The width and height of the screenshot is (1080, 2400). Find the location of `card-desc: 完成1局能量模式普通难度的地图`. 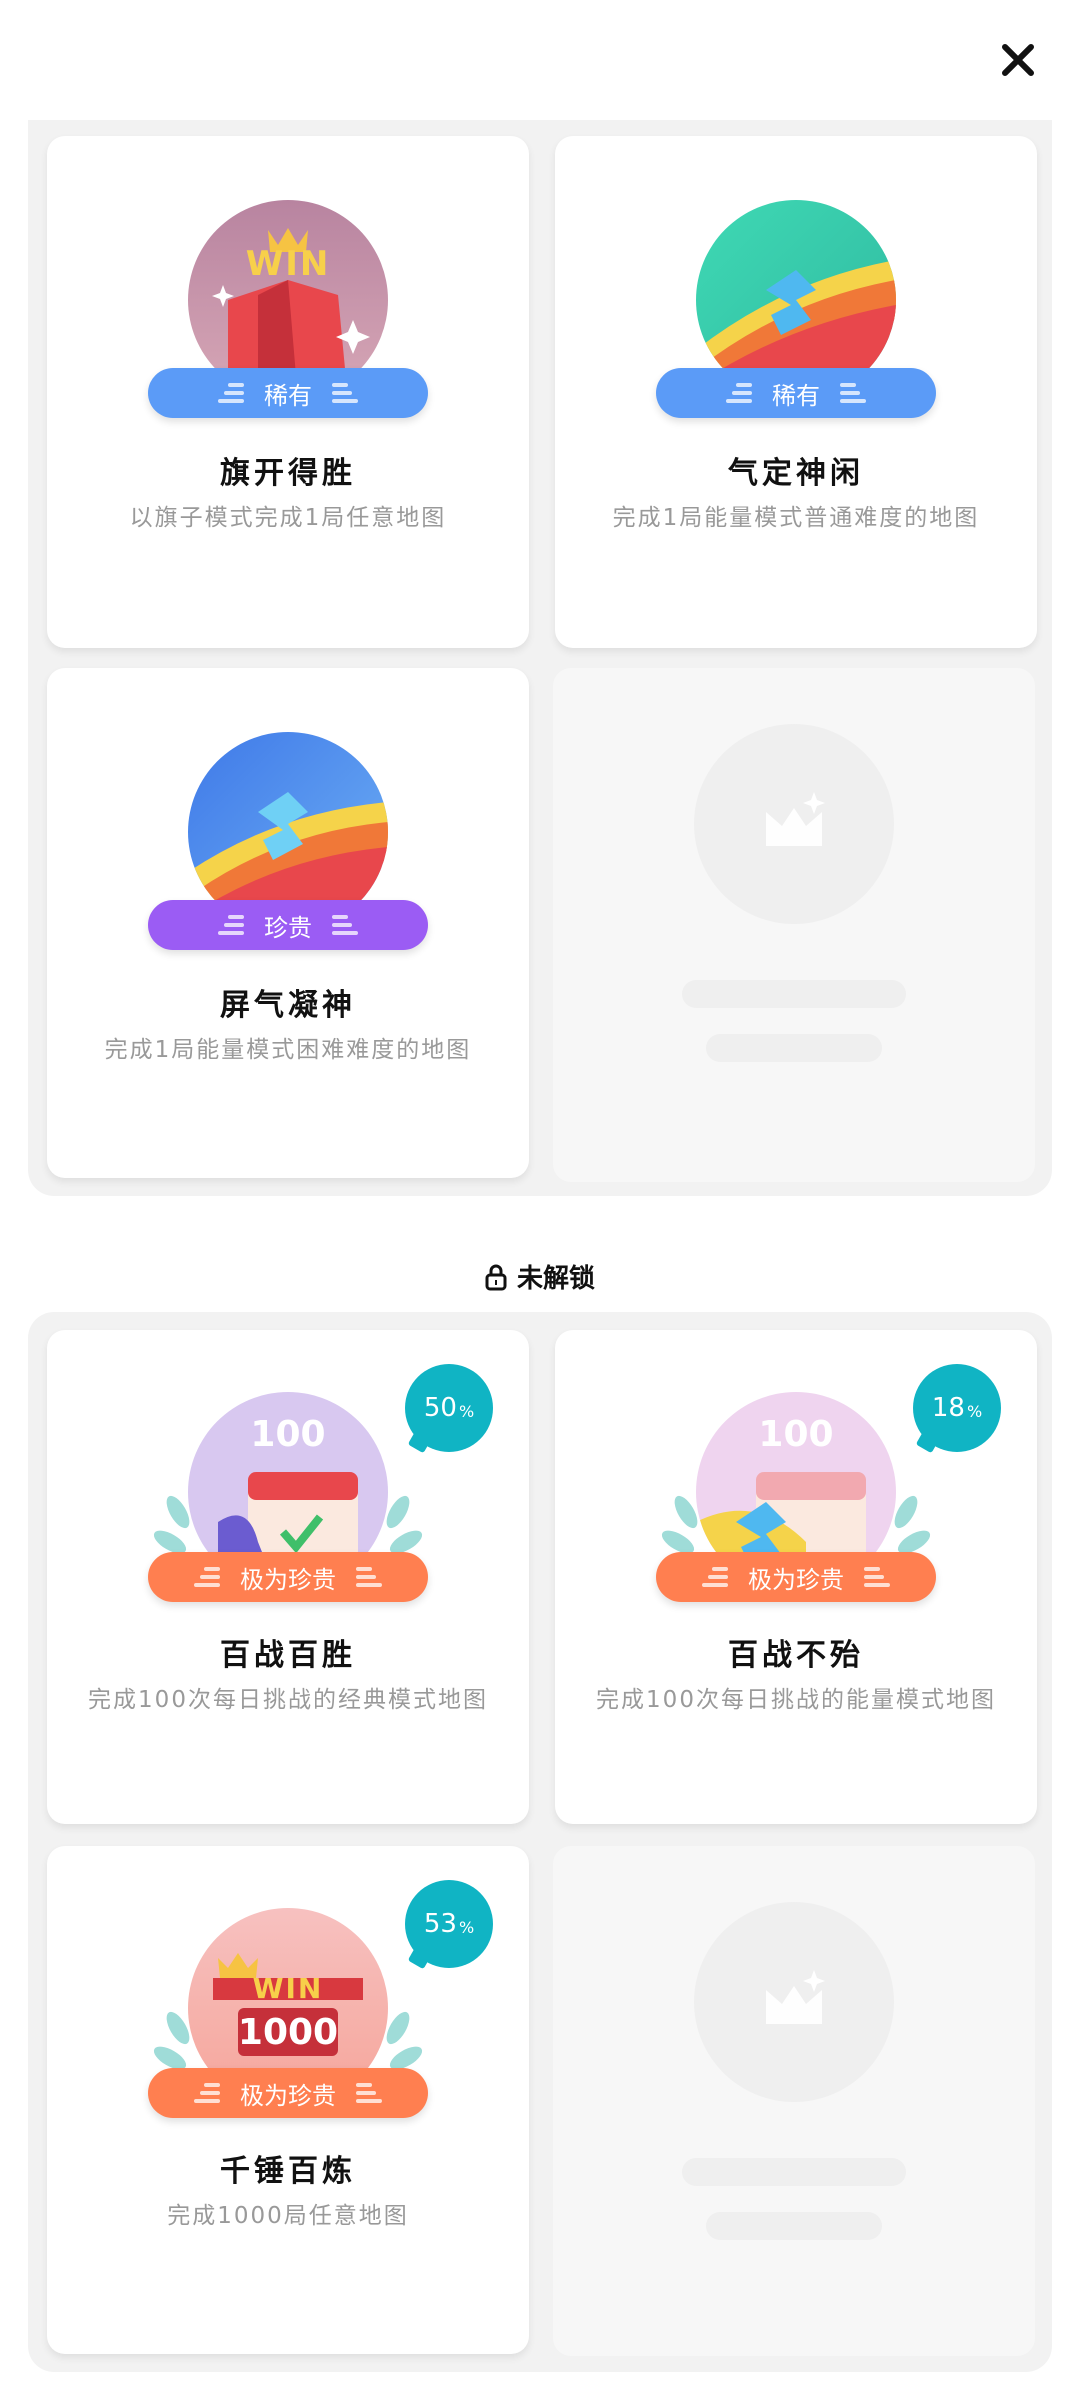

card-desc: 完成1局能量模式普通难度的地图 is located at coordinates (796, 518).